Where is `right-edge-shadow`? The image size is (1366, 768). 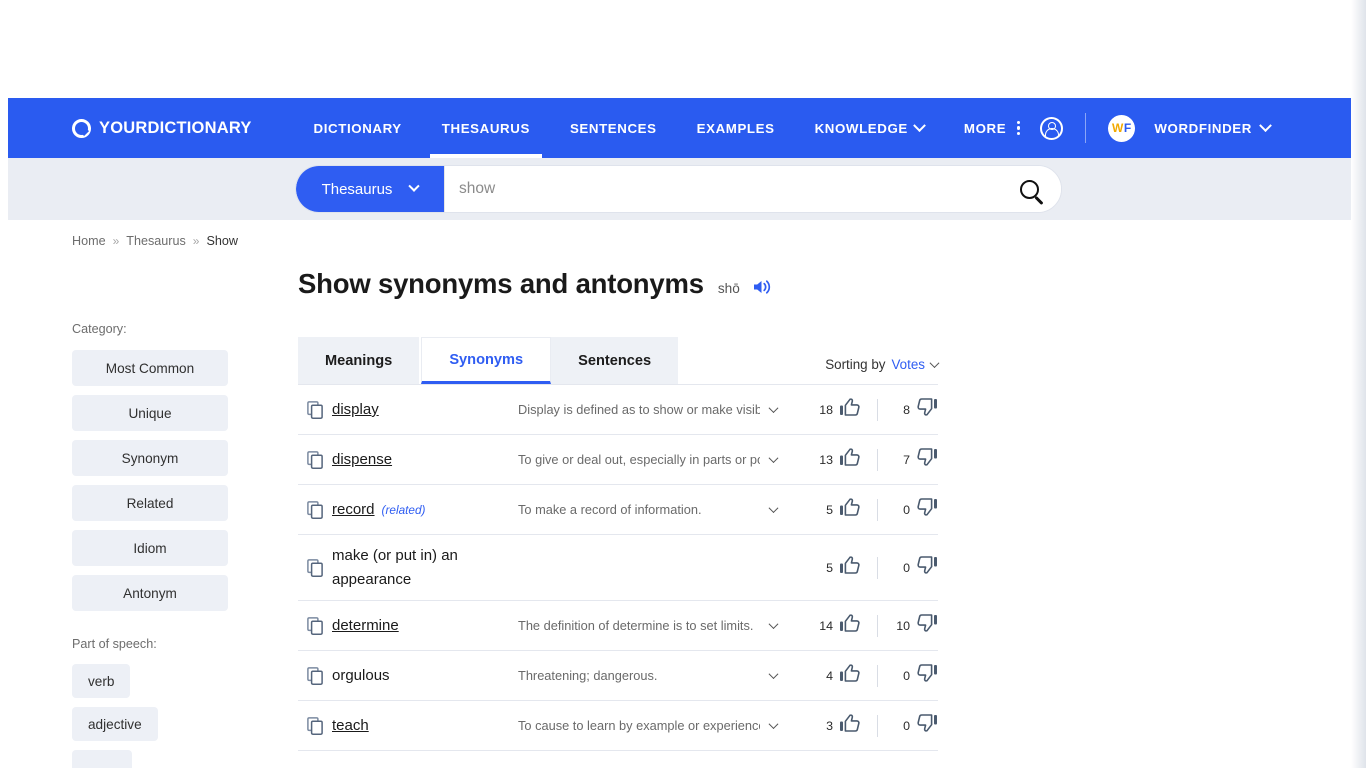 right-edge-shadow is located at coordinates (1358, 384).